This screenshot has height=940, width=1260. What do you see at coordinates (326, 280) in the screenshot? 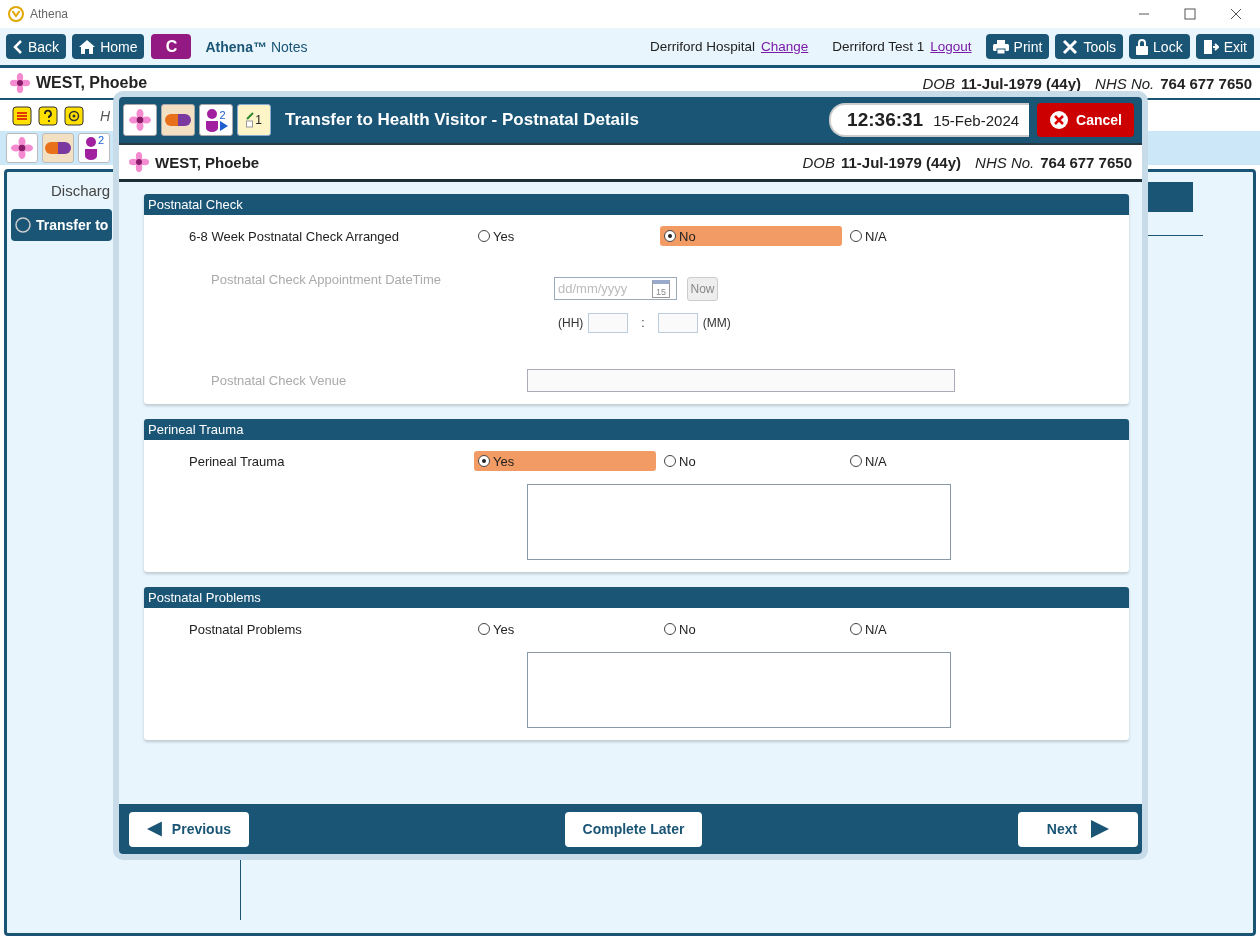
I see `field-label: Postnatal Check Appointment DateTime` at bounding box center [326, 280].